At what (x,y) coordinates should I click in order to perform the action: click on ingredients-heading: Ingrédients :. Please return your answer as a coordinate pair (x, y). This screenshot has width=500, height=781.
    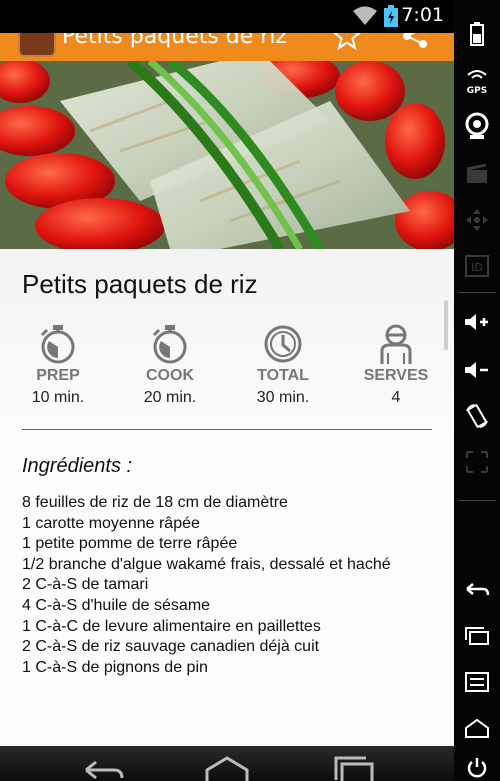
    Looking at the image, I should click on (77, 466).